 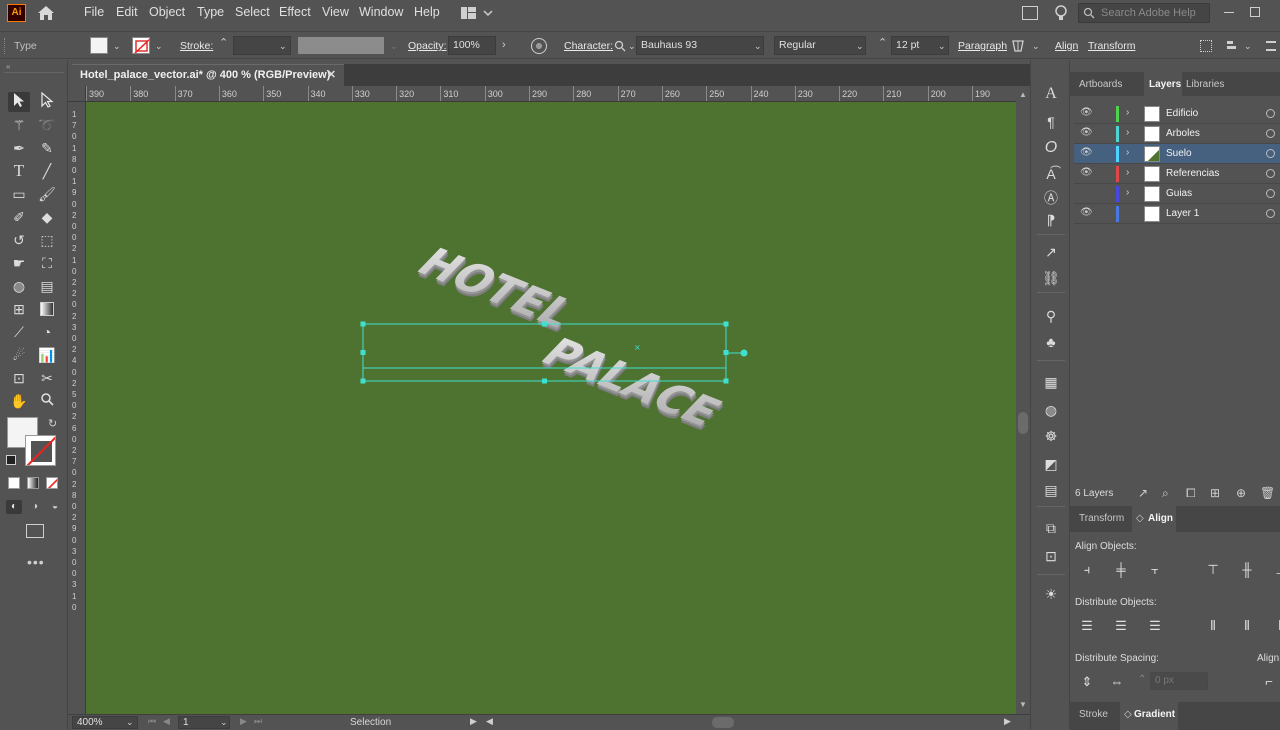 What do you see at coordinates (1051, 198) in the screenshot?
I see `glyphs-panel-icon: Ⓐ` at bounding box center [1051, 198].